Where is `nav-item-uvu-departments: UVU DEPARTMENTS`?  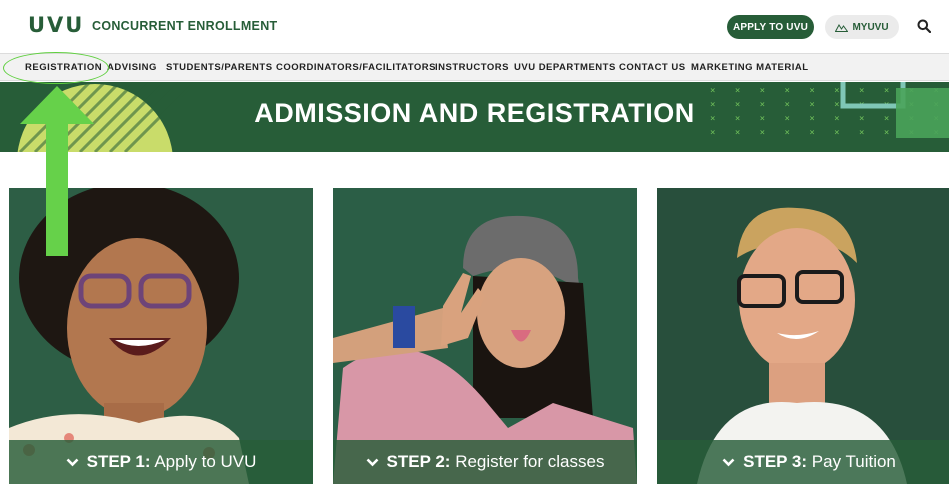
nav-item-uvu-departments: UVU DEPARTMENTS is located at coordinates (565, 67).